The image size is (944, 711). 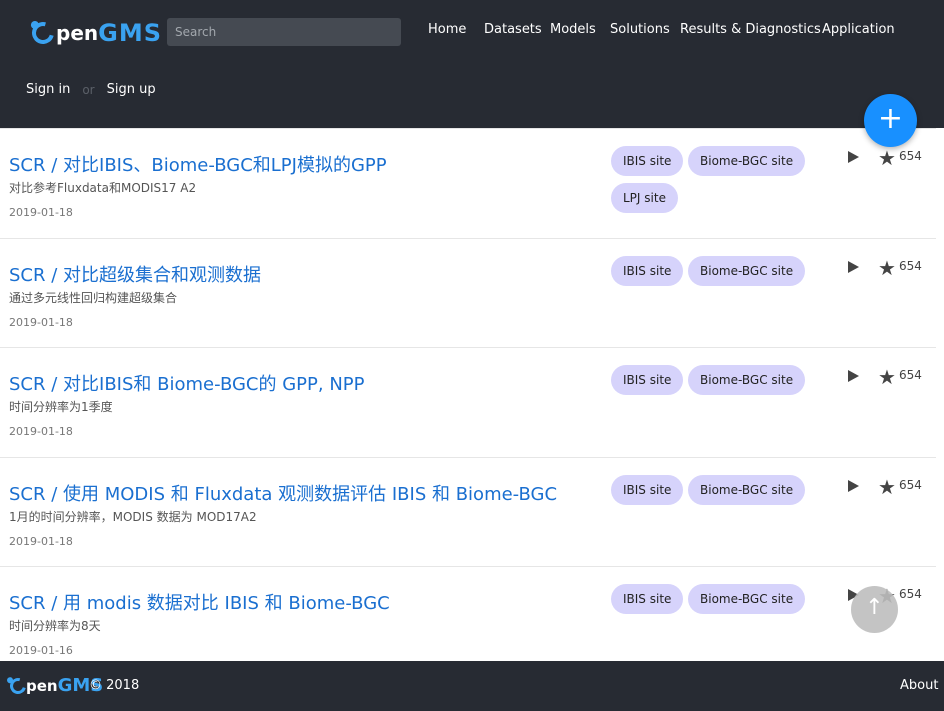 I want to click on search-input, so click(x=284, y=32).